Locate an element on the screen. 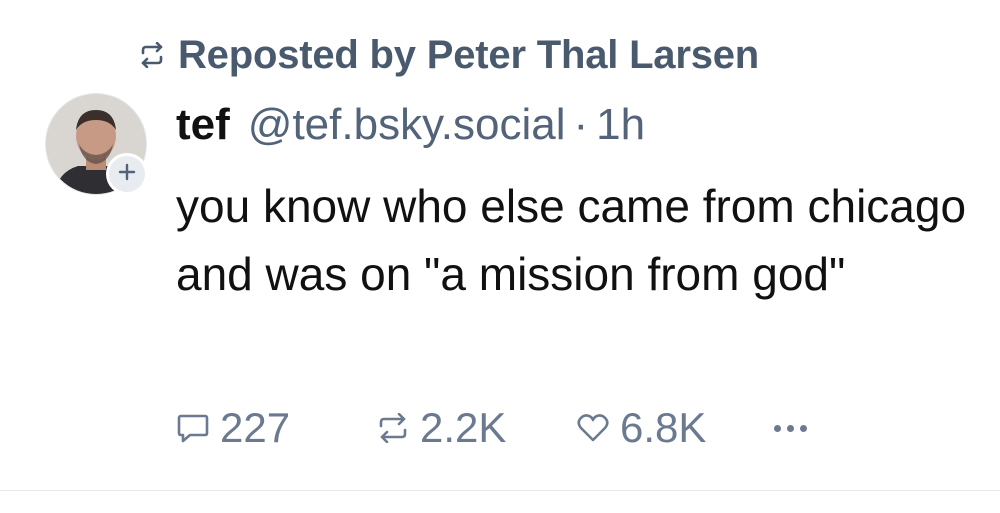  post-actions: 227 2.2K 6.8K is located at coordinates (491, 428).